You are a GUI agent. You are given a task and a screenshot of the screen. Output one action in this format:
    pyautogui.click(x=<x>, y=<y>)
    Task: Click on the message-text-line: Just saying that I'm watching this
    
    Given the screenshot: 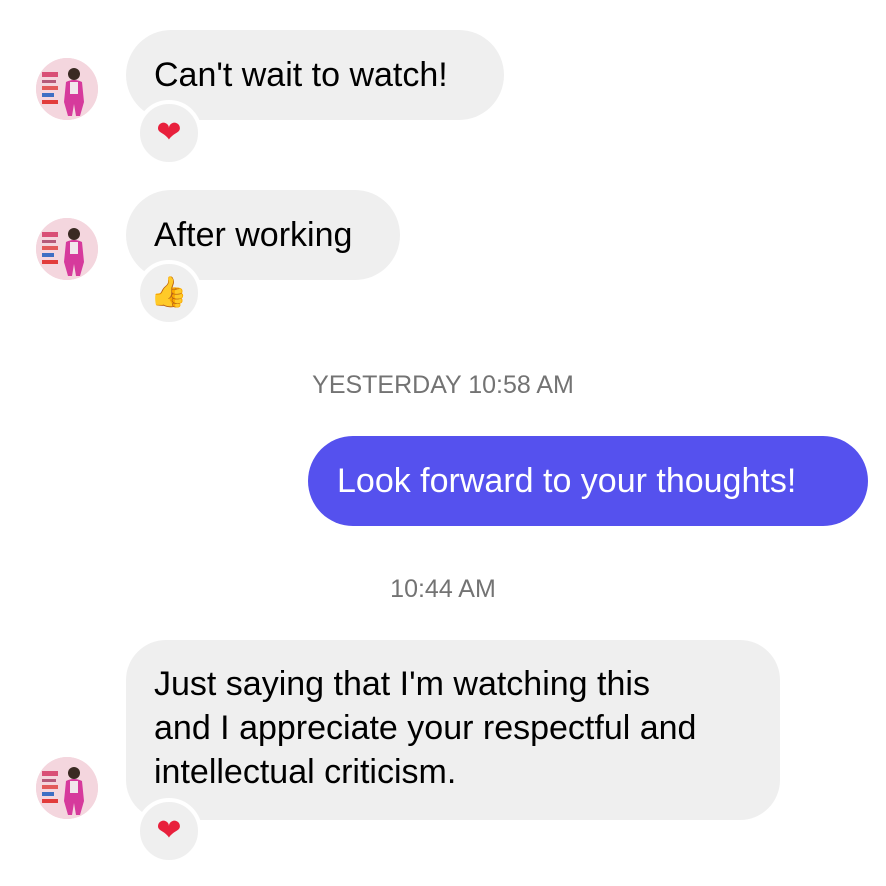 What is the action you would take?
    pyautogui.click(x=402, y=684)
    